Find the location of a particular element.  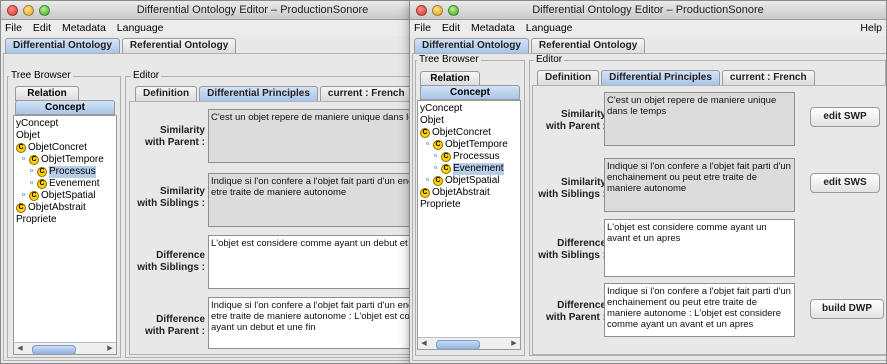

tree-browser-label: Tree Browser is located at coordinates (41, 76).